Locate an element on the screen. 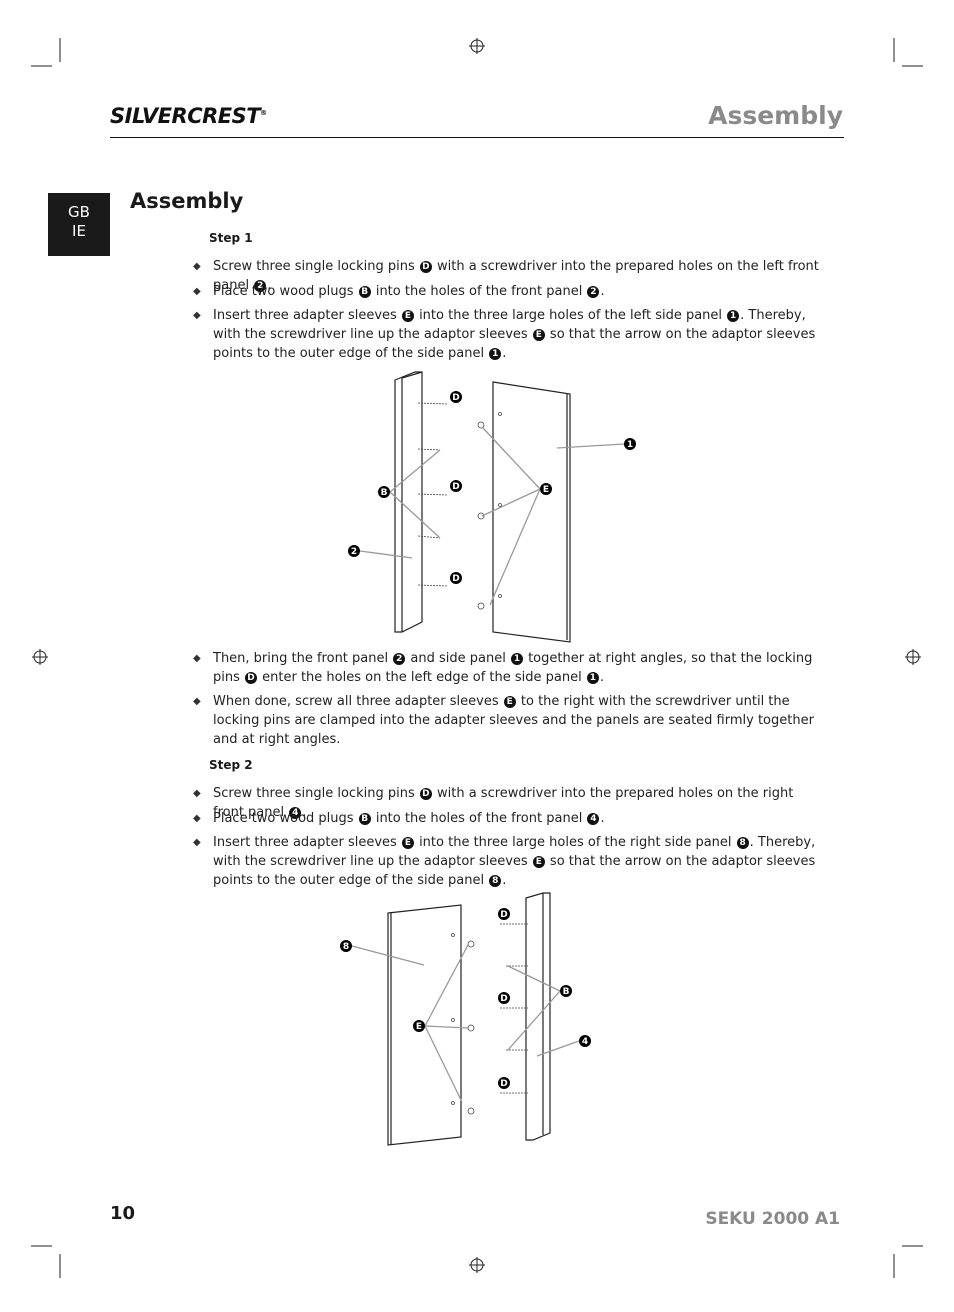 This screenshot has height=1312, width=954. page-number: 10 is located at coordinates (123, 1213).